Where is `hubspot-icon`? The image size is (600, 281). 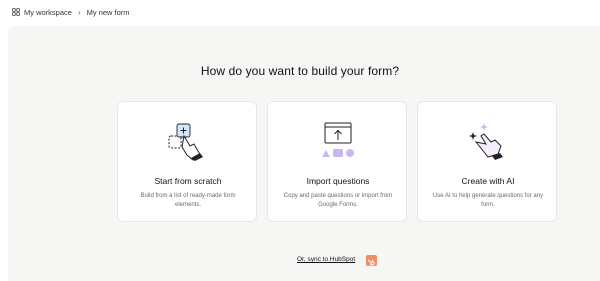 hubspot-icon is located at coordinates (371, 261).